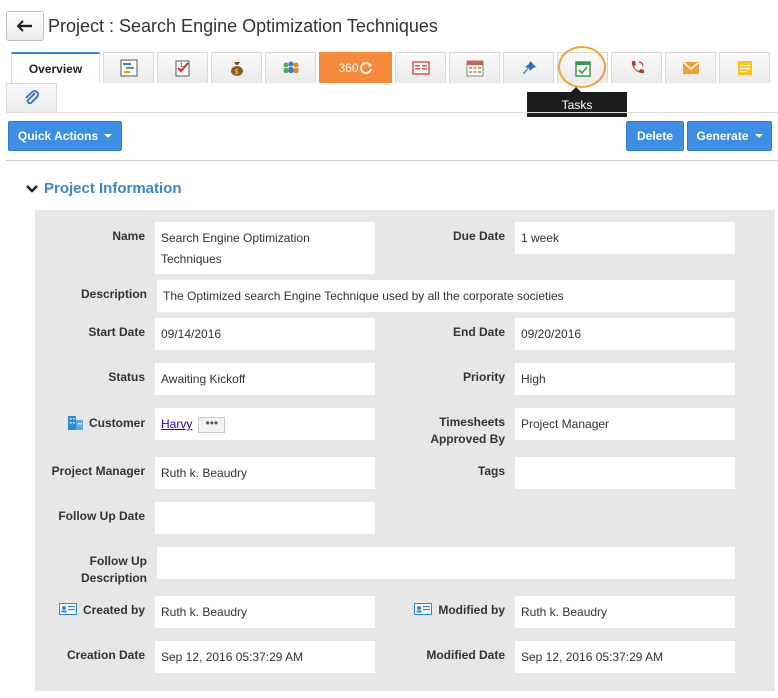 This screenshot has height=698, width=778. What do you see at coordinates (625, 473) in the screenshot?
I see `tags-value` at bounding box center [625, 473].